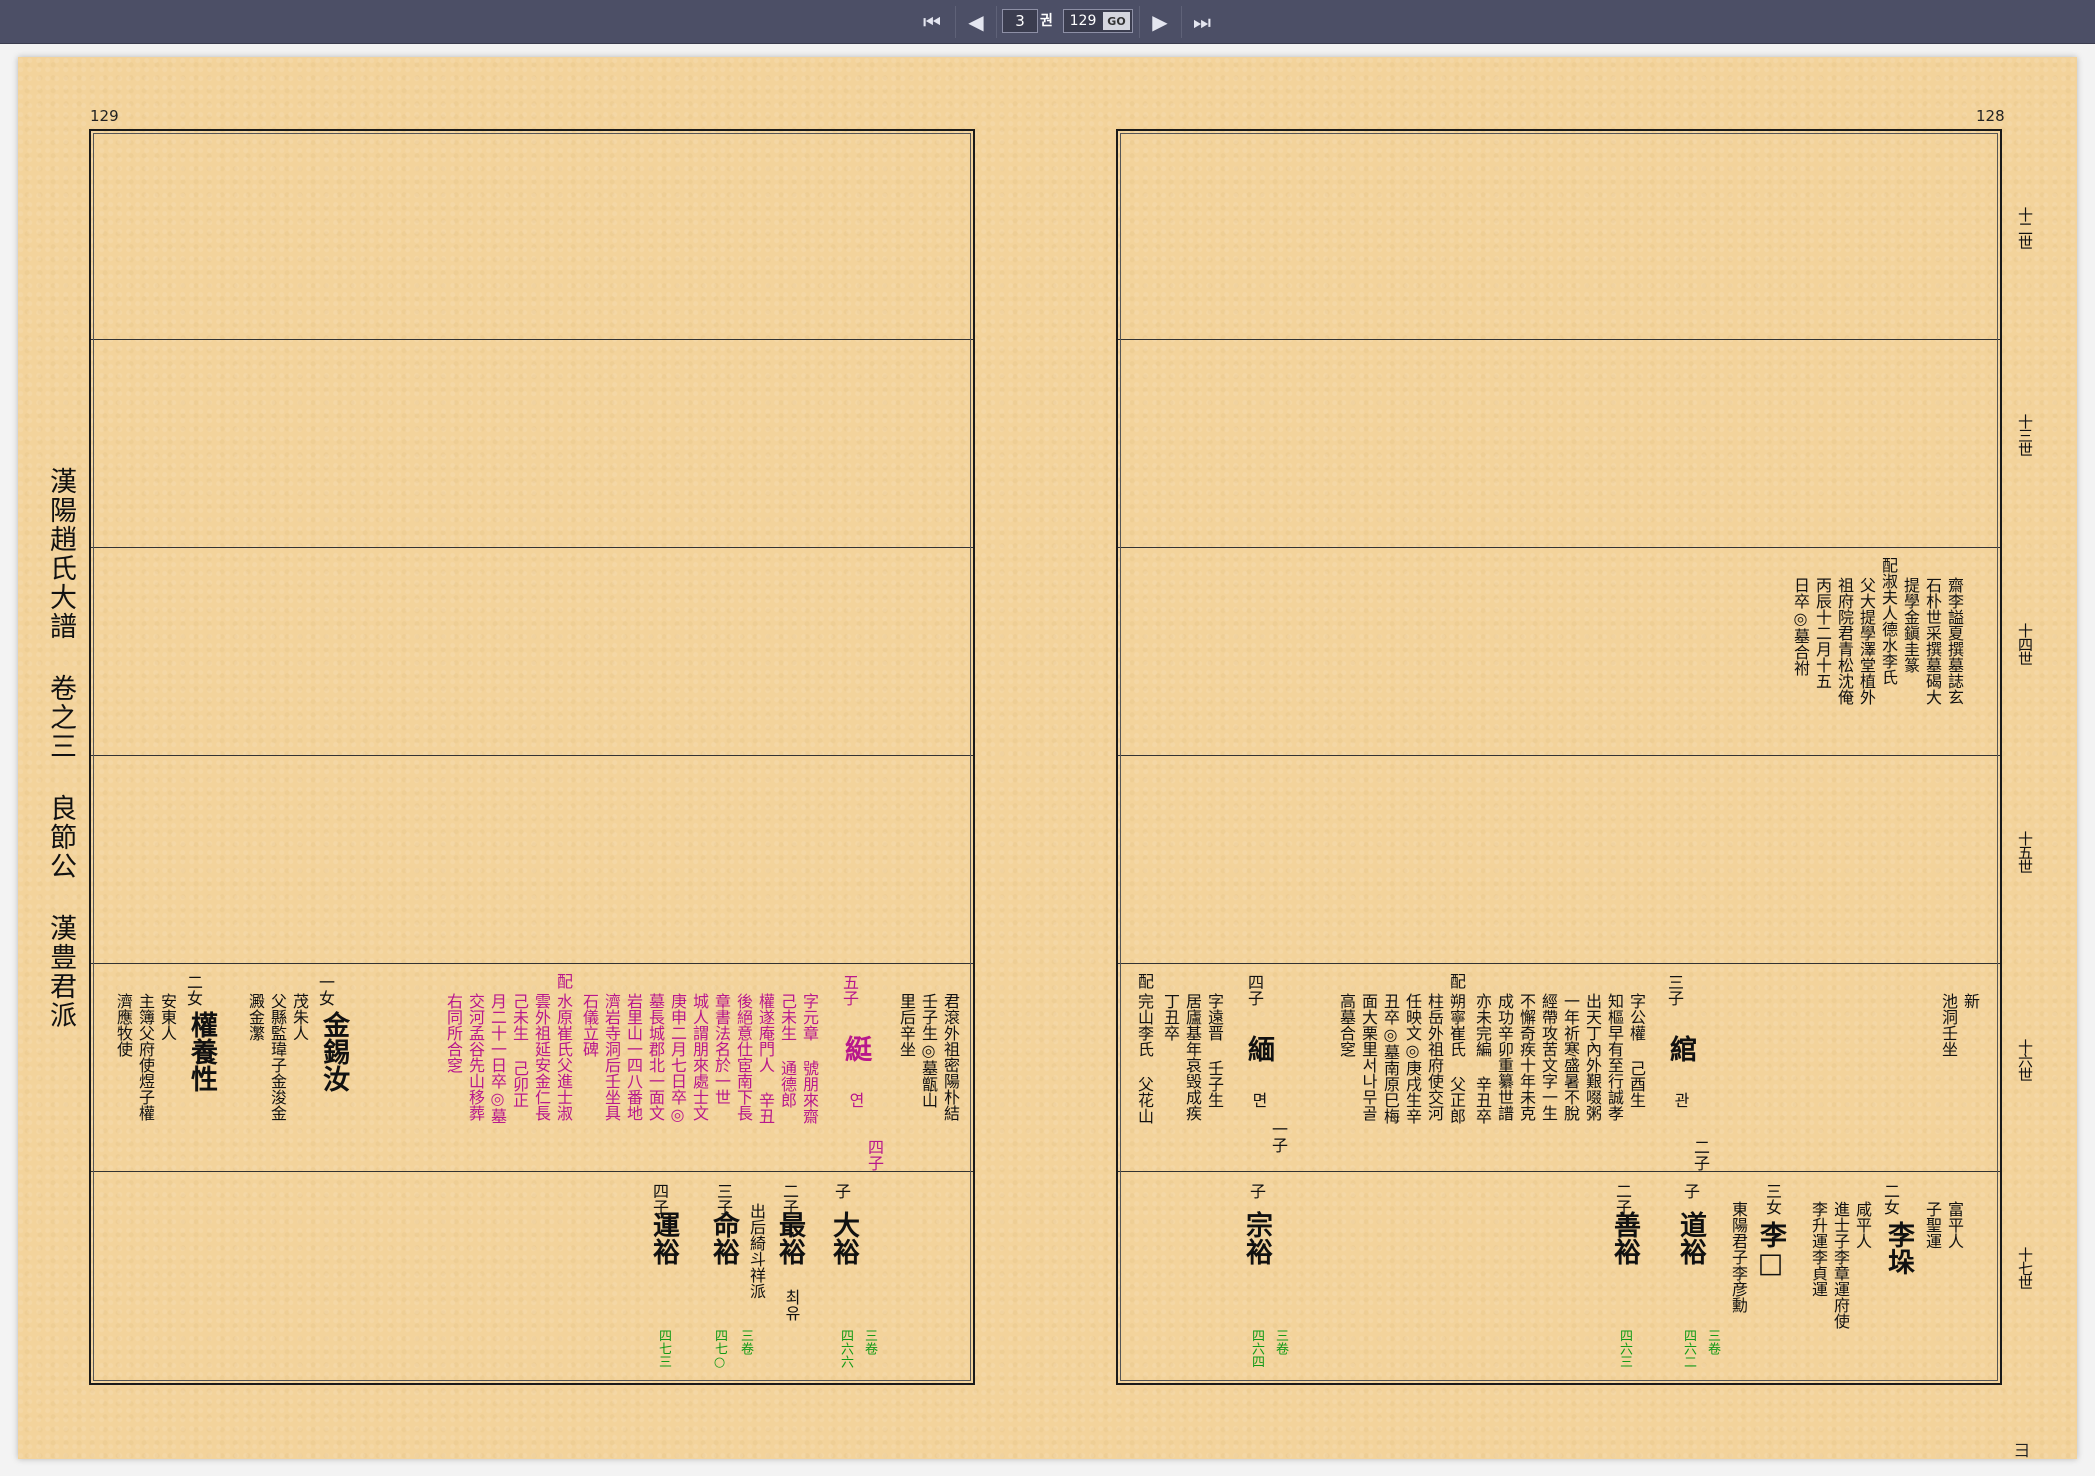 This screenshot has width=2095, height=1476. I want to click on bio-line: 濟岩寺洞后壬坐具, so click(611, 1057).